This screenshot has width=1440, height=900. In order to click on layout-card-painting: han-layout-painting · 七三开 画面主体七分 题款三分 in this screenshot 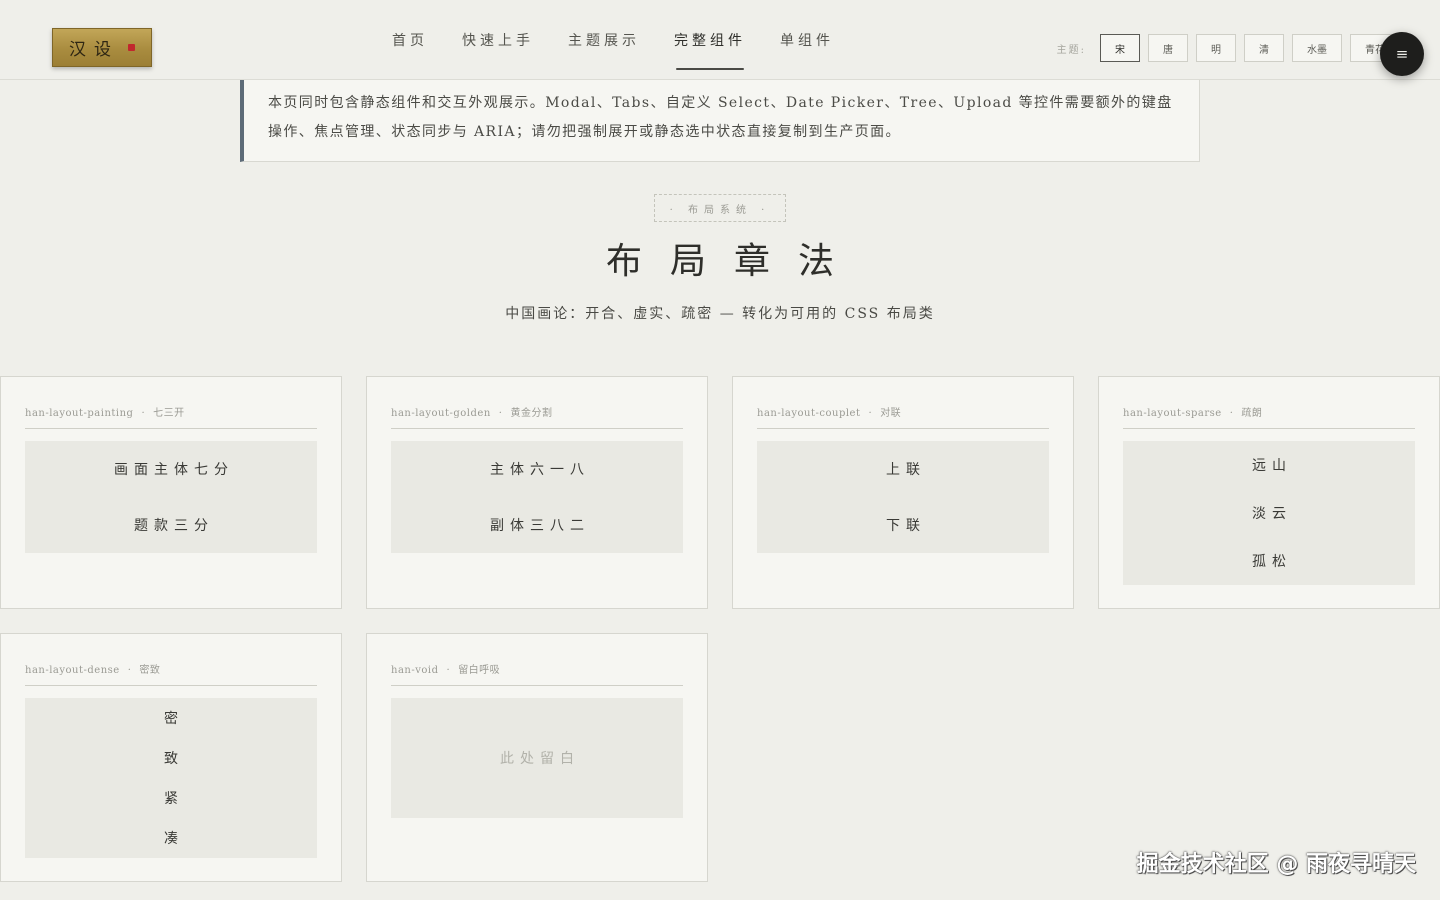, I will do `click(171, 492)`.